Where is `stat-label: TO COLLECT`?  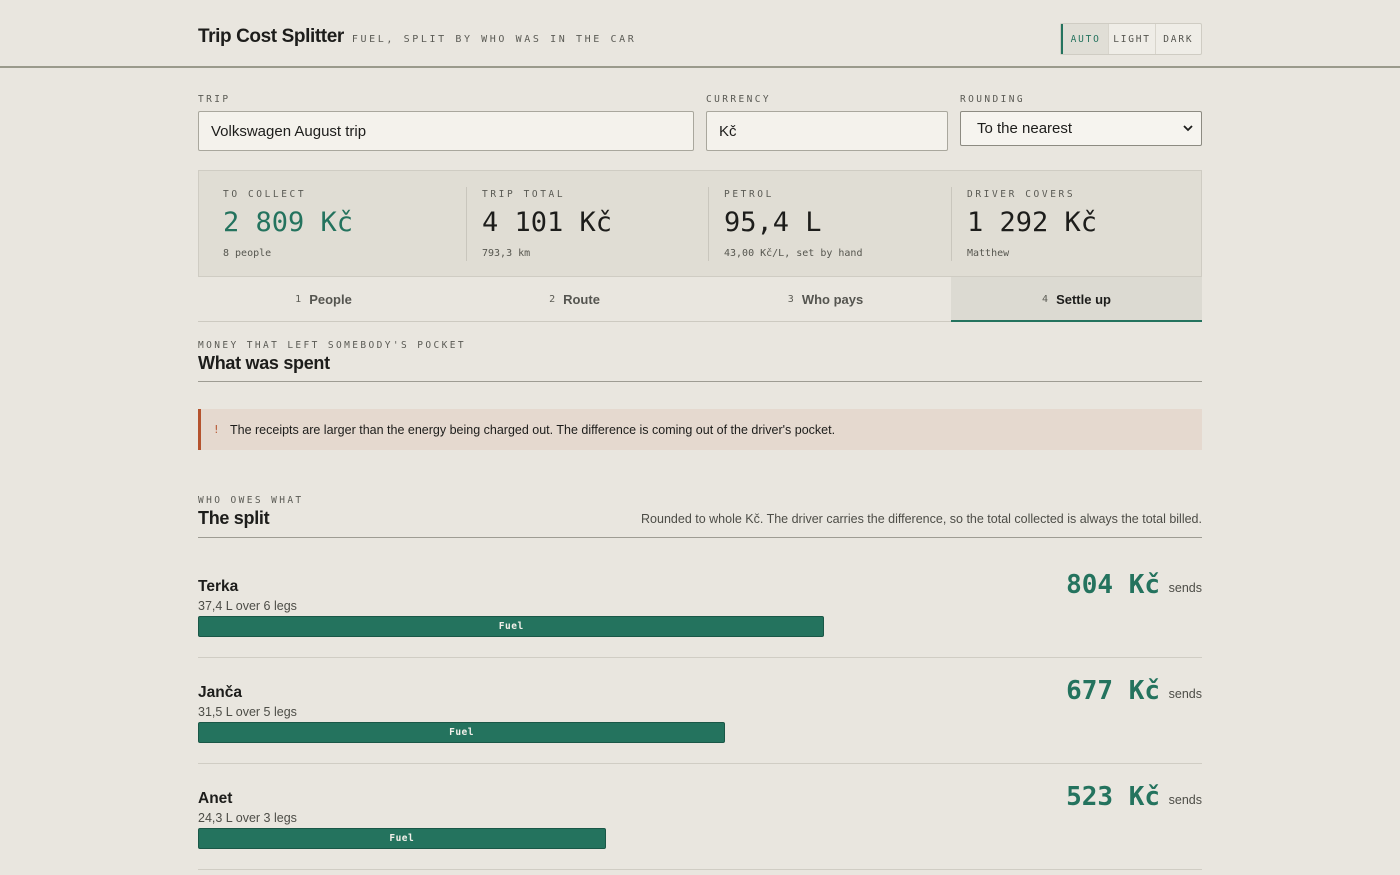
stat-label: TO COLLECT is located at coordinates (265, 194).